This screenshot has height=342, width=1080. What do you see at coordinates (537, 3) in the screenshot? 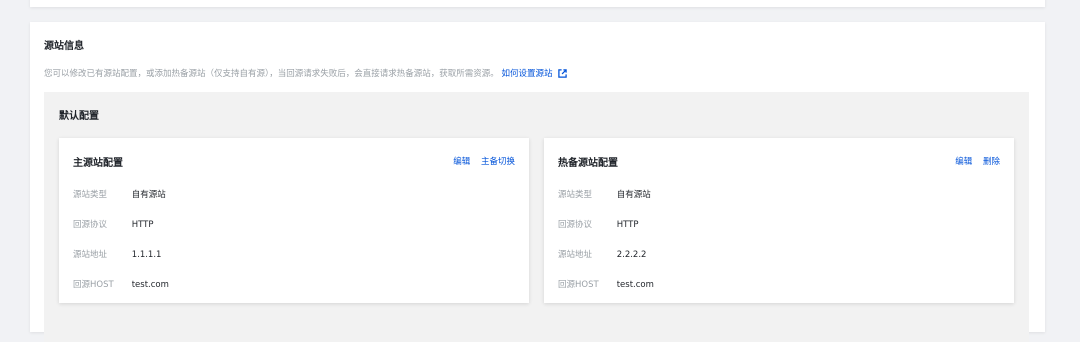
I see `previous-card` at bounding box center [537, 3].